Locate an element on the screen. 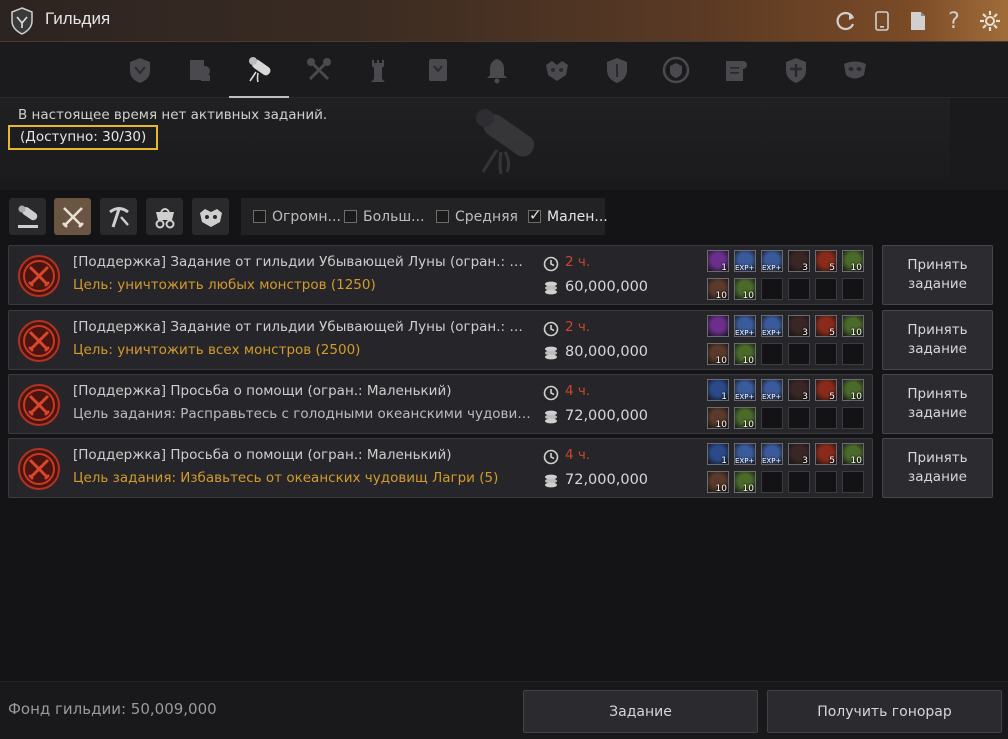 The width and height of the screenshot is (1008, 739). checkbox-medium is located at coordinates (442, 216).